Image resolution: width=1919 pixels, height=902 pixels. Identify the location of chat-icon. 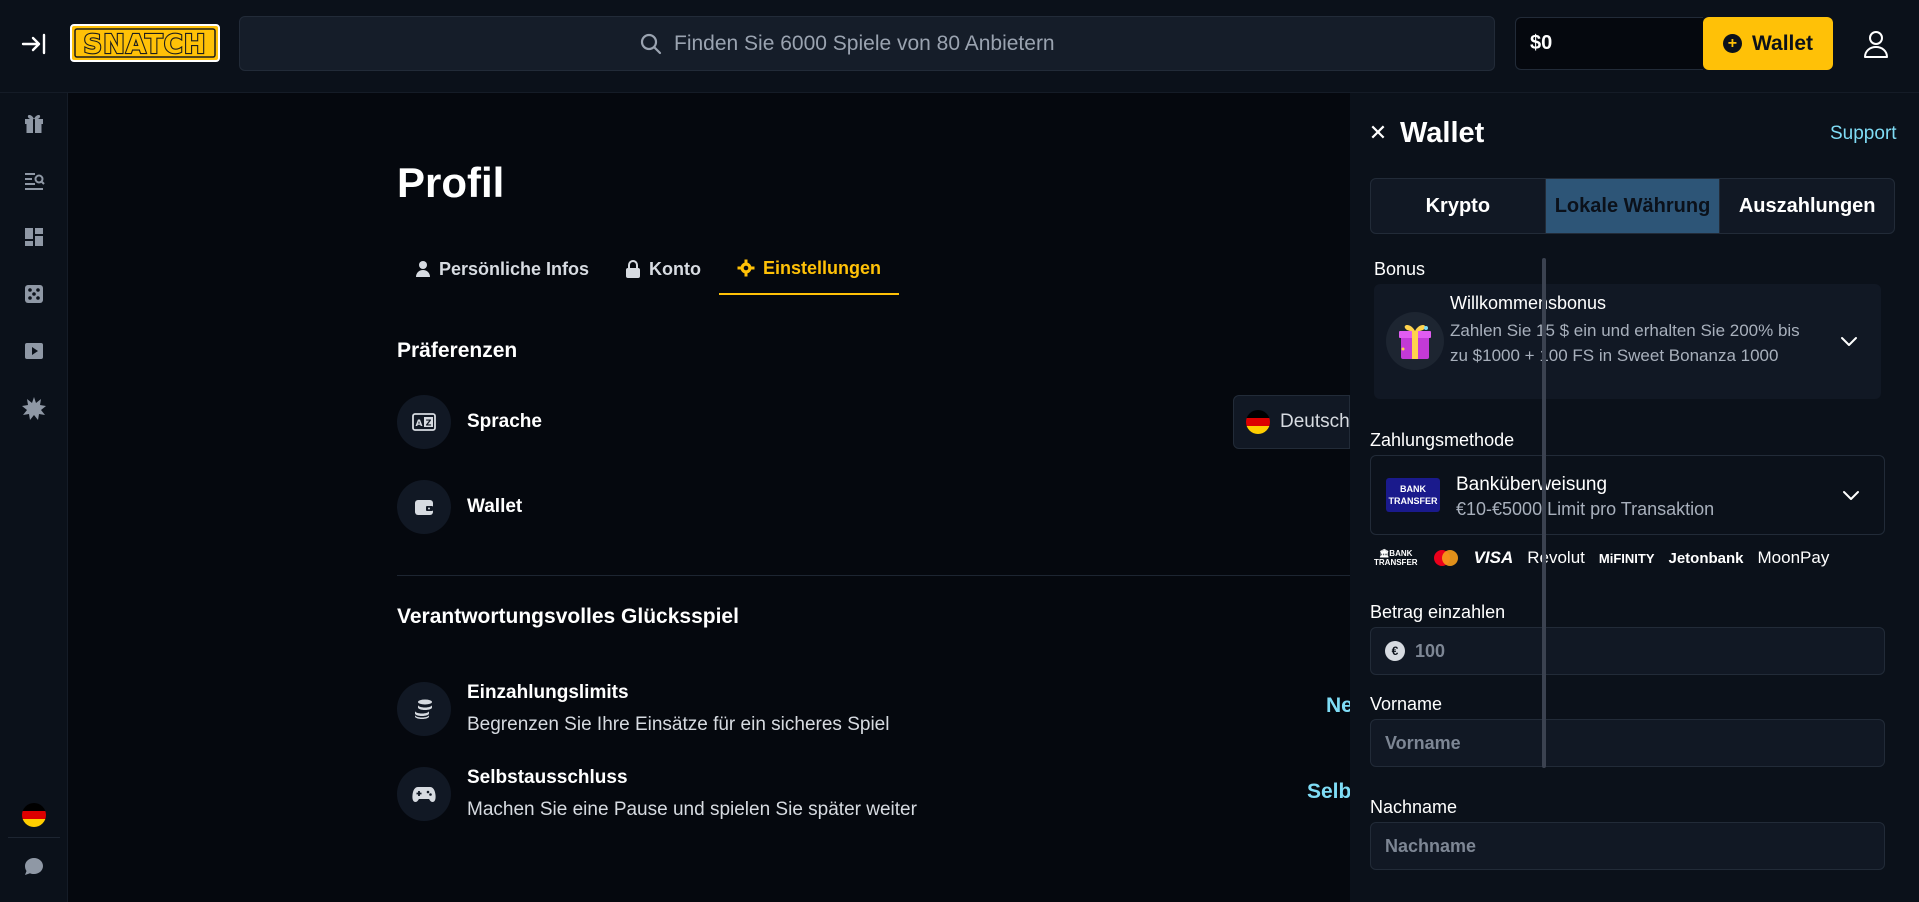
(34, 867).